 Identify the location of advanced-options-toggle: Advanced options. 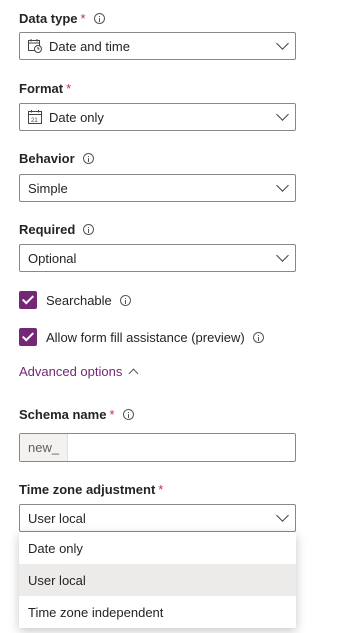
(79, 371).